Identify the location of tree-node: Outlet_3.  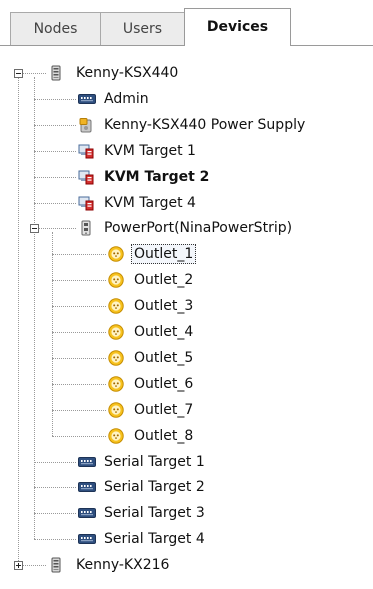
(186, 306).